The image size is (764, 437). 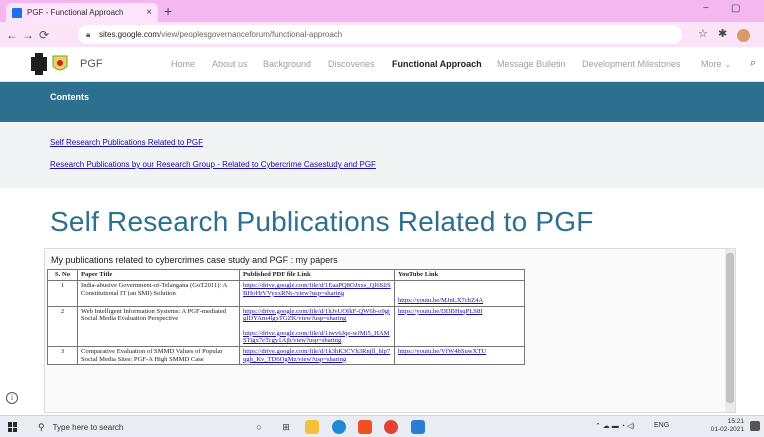 What do you see at coordinates (615, 426) in the screenshot?
I see `system-tray-icons: ⌃ ☁ ▬ ◔ ◁)` at bounding box center [615, 426].